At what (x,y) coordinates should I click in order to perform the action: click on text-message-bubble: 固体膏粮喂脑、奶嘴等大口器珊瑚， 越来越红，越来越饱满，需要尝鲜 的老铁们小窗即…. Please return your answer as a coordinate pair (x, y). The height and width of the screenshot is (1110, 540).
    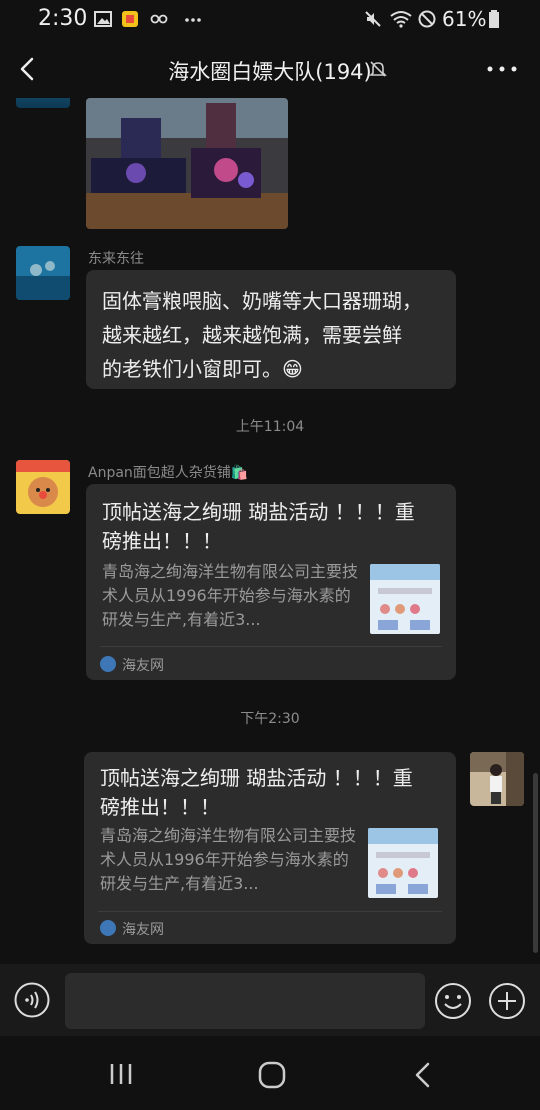
    Looking at the image, I should click on (271, 329).